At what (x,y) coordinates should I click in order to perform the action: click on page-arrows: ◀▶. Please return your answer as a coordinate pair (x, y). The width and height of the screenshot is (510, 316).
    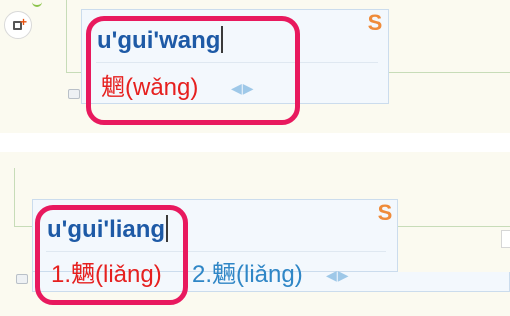
    Looking at the image, I should click on (338, 275).